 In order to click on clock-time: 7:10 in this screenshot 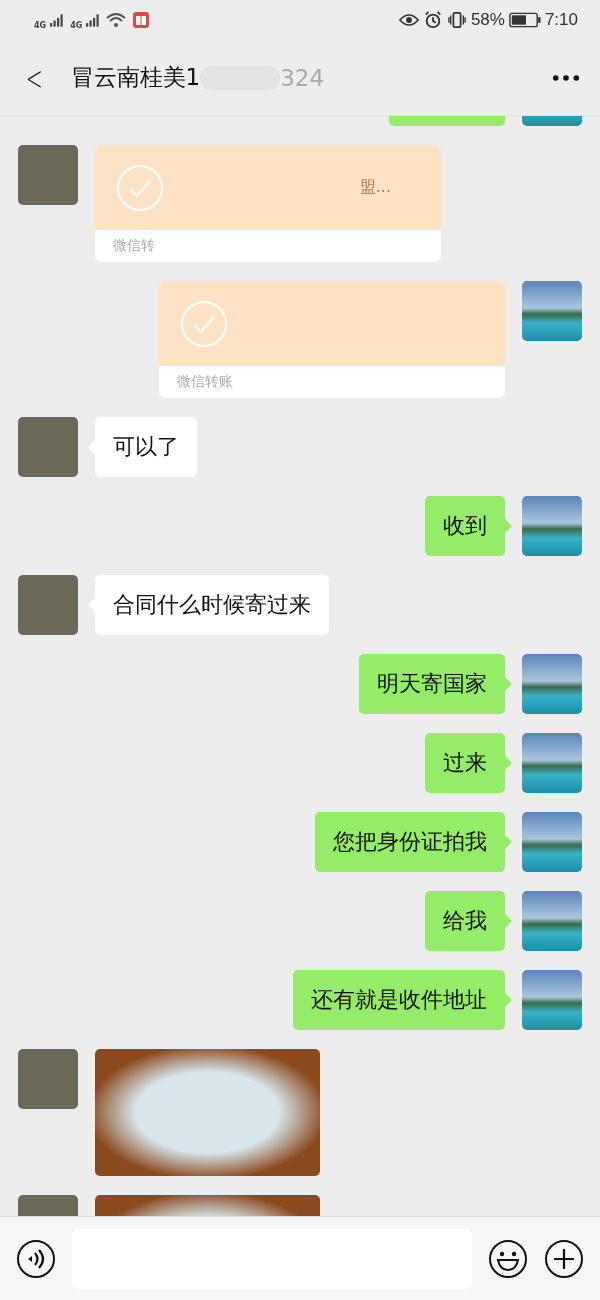, I will do `click(561, 20)`.